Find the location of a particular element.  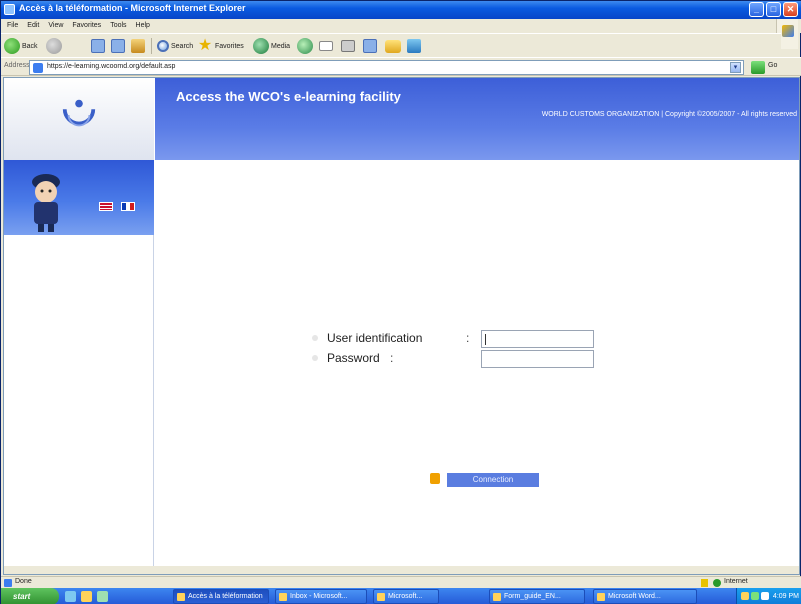

menu-tools: Tools is located at coordinates (118, 26).